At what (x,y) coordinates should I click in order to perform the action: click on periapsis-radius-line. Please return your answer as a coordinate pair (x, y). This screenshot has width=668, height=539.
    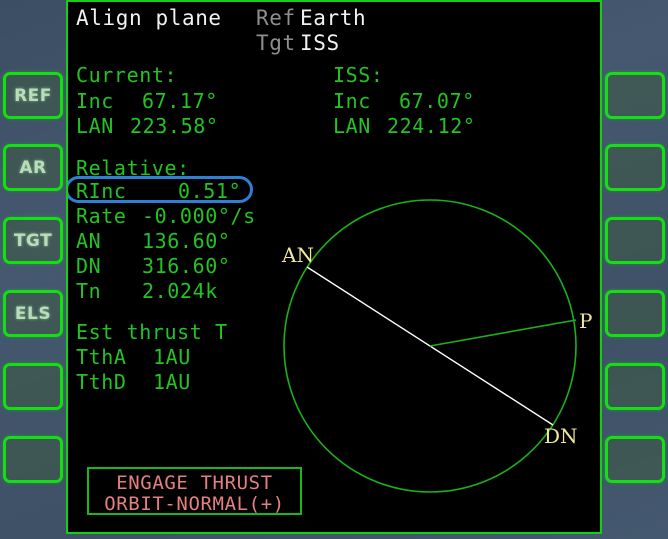
    Looking at the image, I should click on (503, 333).